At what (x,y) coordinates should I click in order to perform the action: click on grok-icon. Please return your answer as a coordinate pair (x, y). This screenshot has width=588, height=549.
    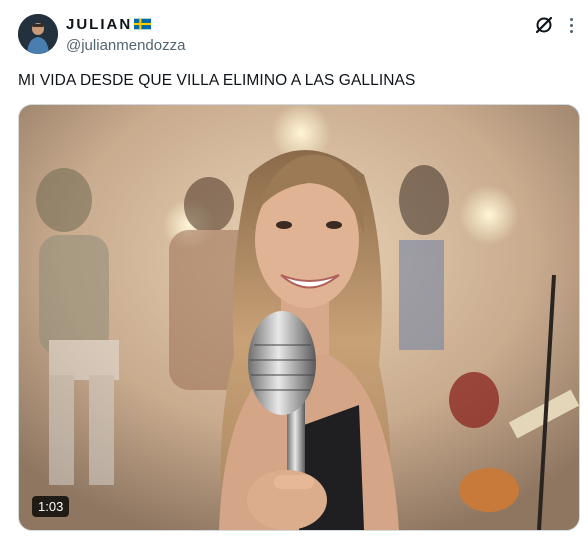
    Looking at the image, I should click on (544, 25).